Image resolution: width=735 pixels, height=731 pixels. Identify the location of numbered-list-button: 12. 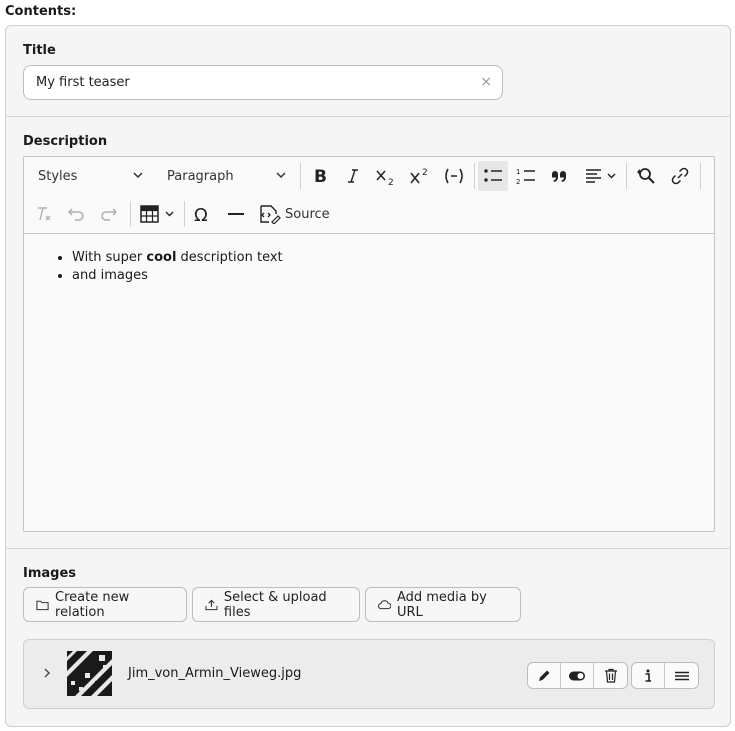
(526, 176).